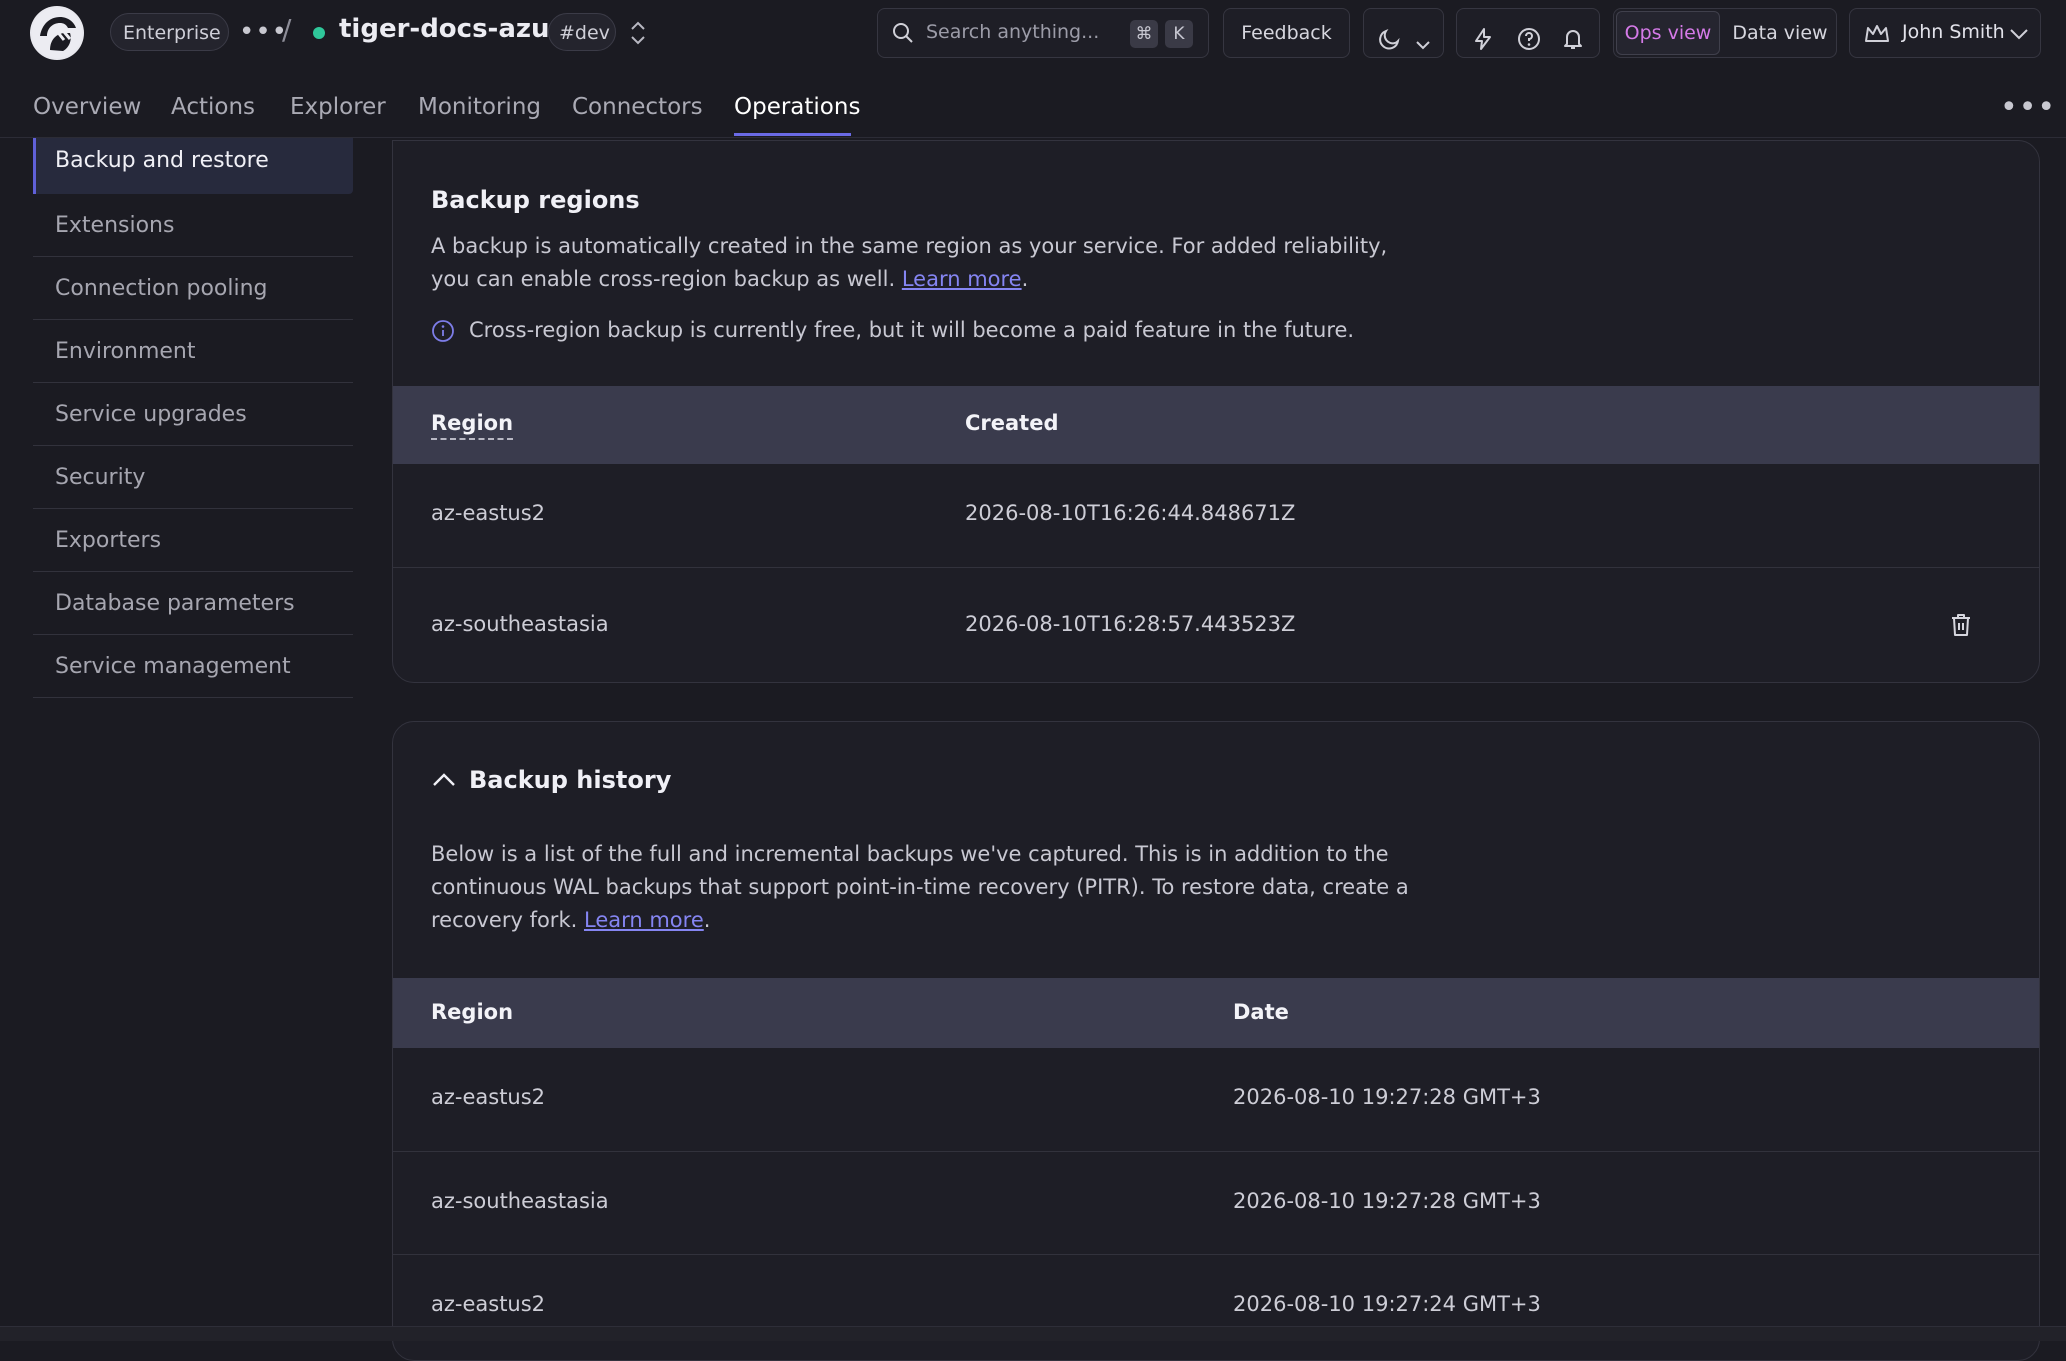 This screenshot has width=2066, height=1361. What do you see at coordinates (193, 603) in the screenshot?
I see `sidebar-item-database-parameters: Database parameters` at bounding box center [193, 603].